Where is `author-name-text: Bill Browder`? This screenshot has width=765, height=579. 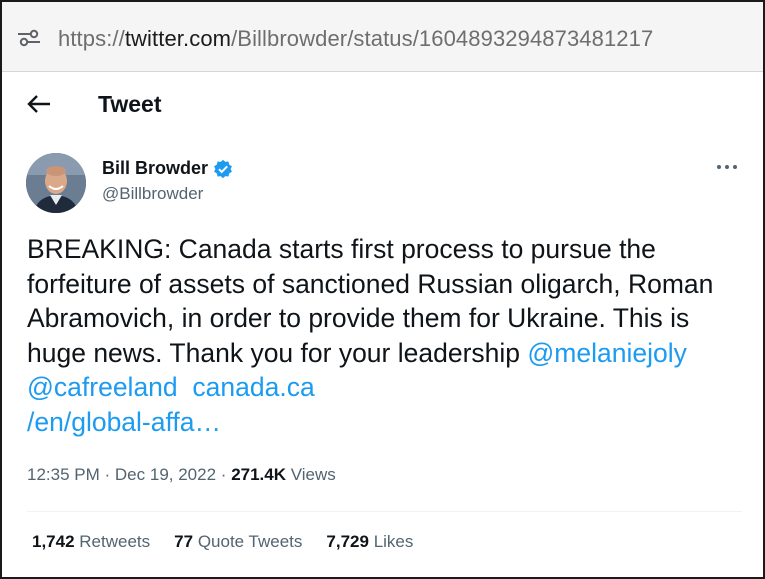
author-name-text: Bill Browder is located at coordinates (155, 168).